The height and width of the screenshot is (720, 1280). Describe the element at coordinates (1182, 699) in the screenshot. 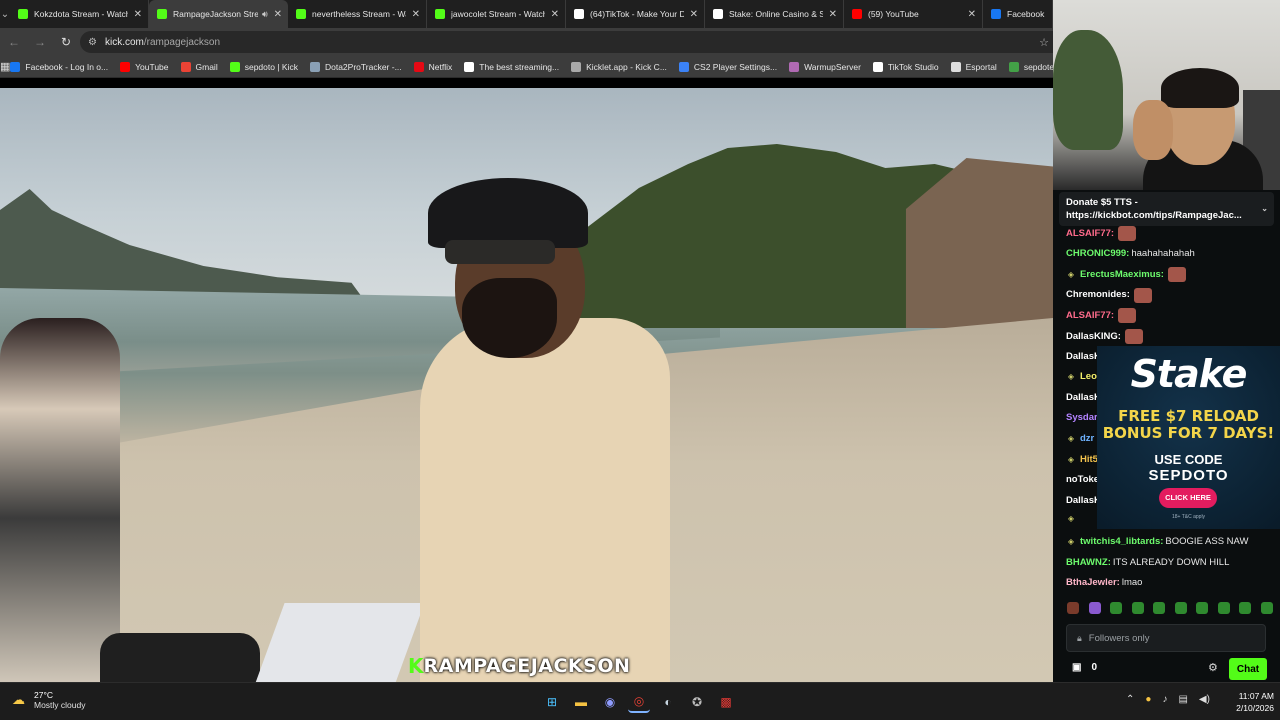

I see `network-icon: ▤` at that location.